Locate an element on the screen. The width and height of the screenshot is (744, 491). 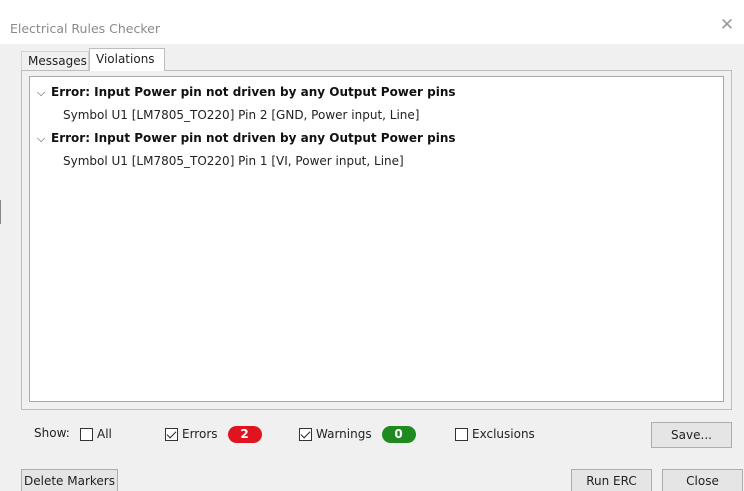
window-title: Electrical Rules Checker is located at coordinates (85, 28).